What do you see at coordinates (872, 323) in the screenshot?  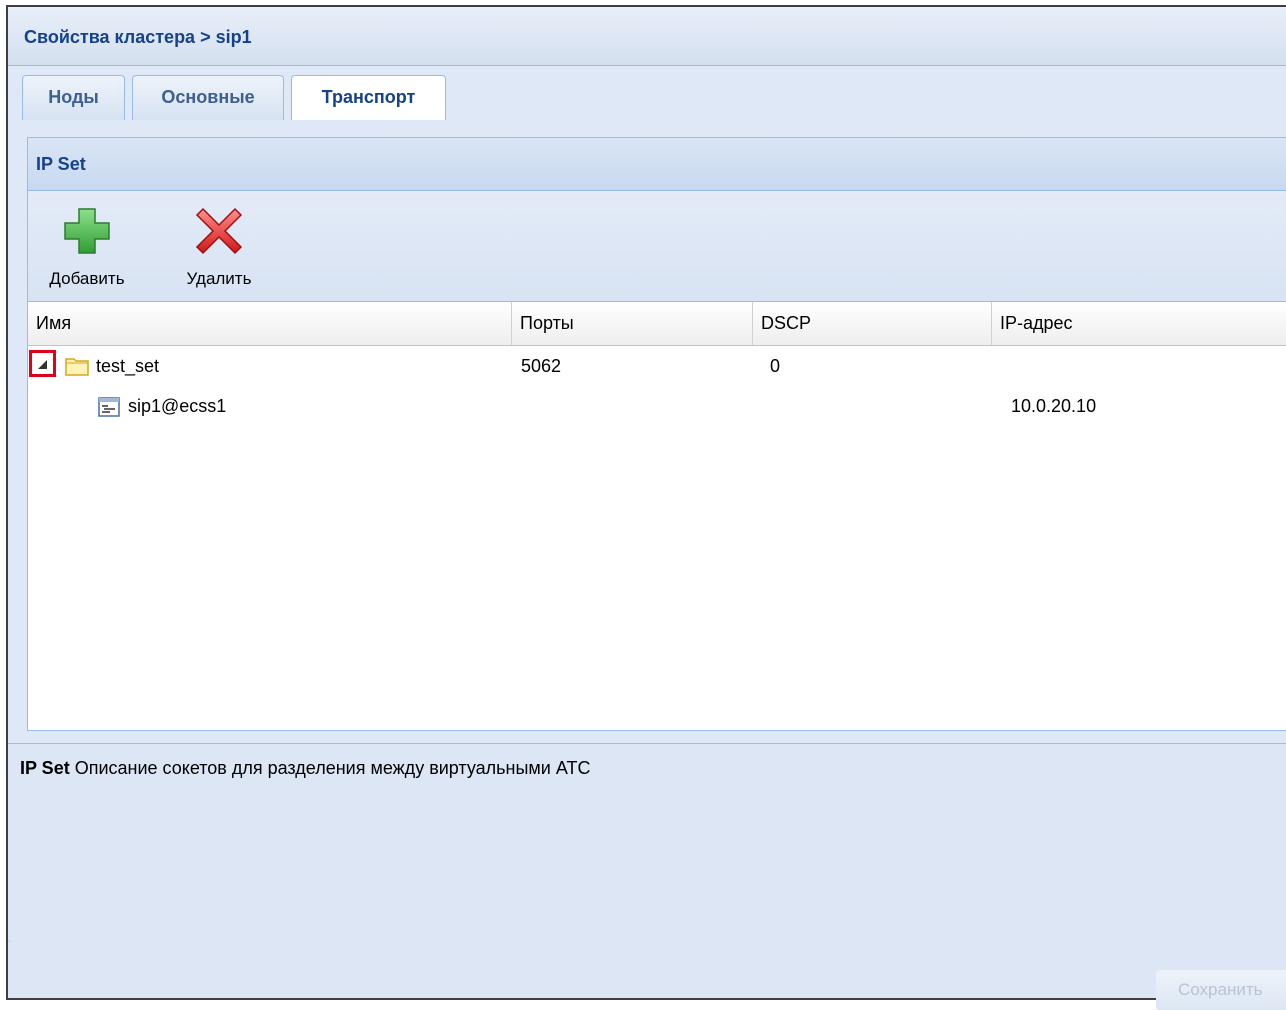 I see `column-header-dscp: DSCP` at bounding box center [872, 323].